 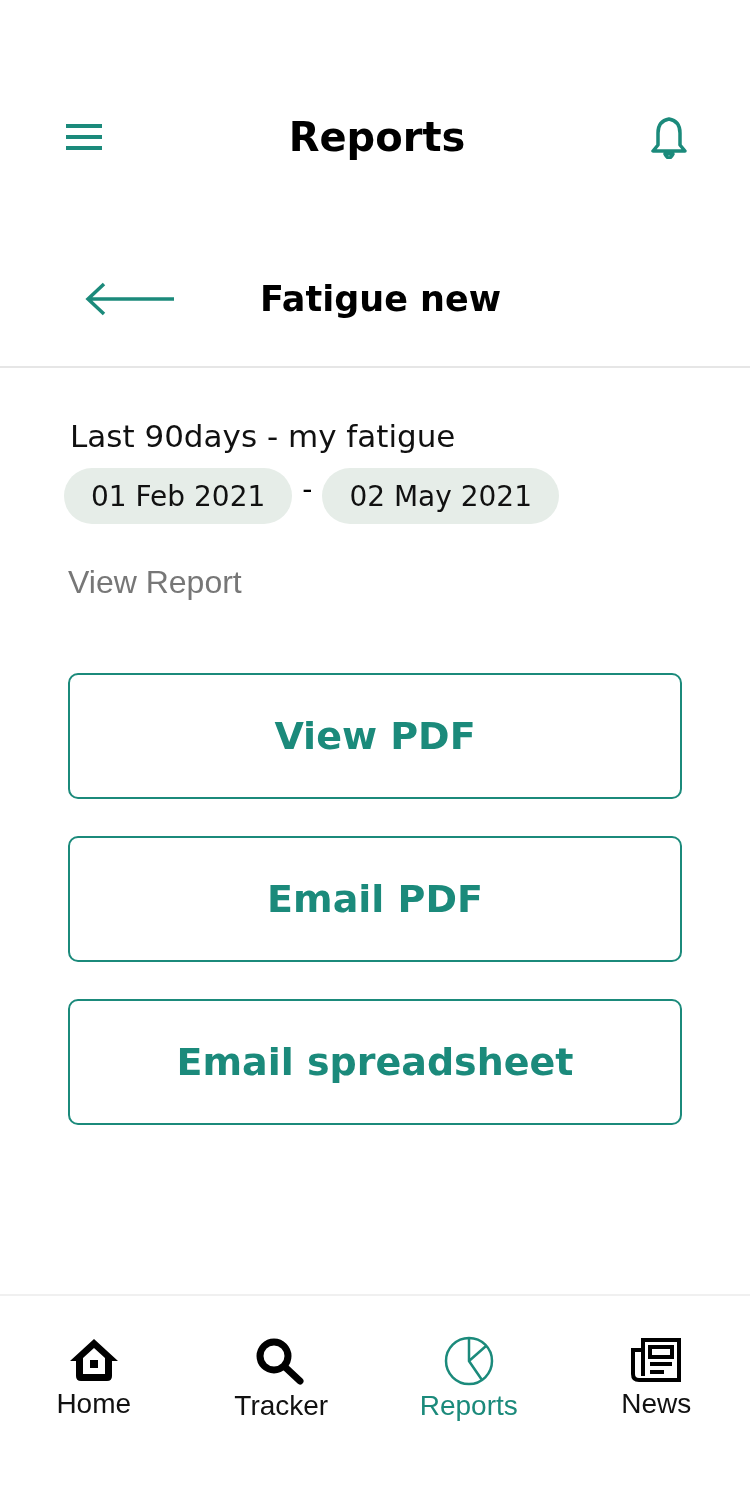 What do you see at coordinates (375, 1062) in the screenshot?
I see `action-button: Email spreadsheet` at bounding box center [375, 1062].